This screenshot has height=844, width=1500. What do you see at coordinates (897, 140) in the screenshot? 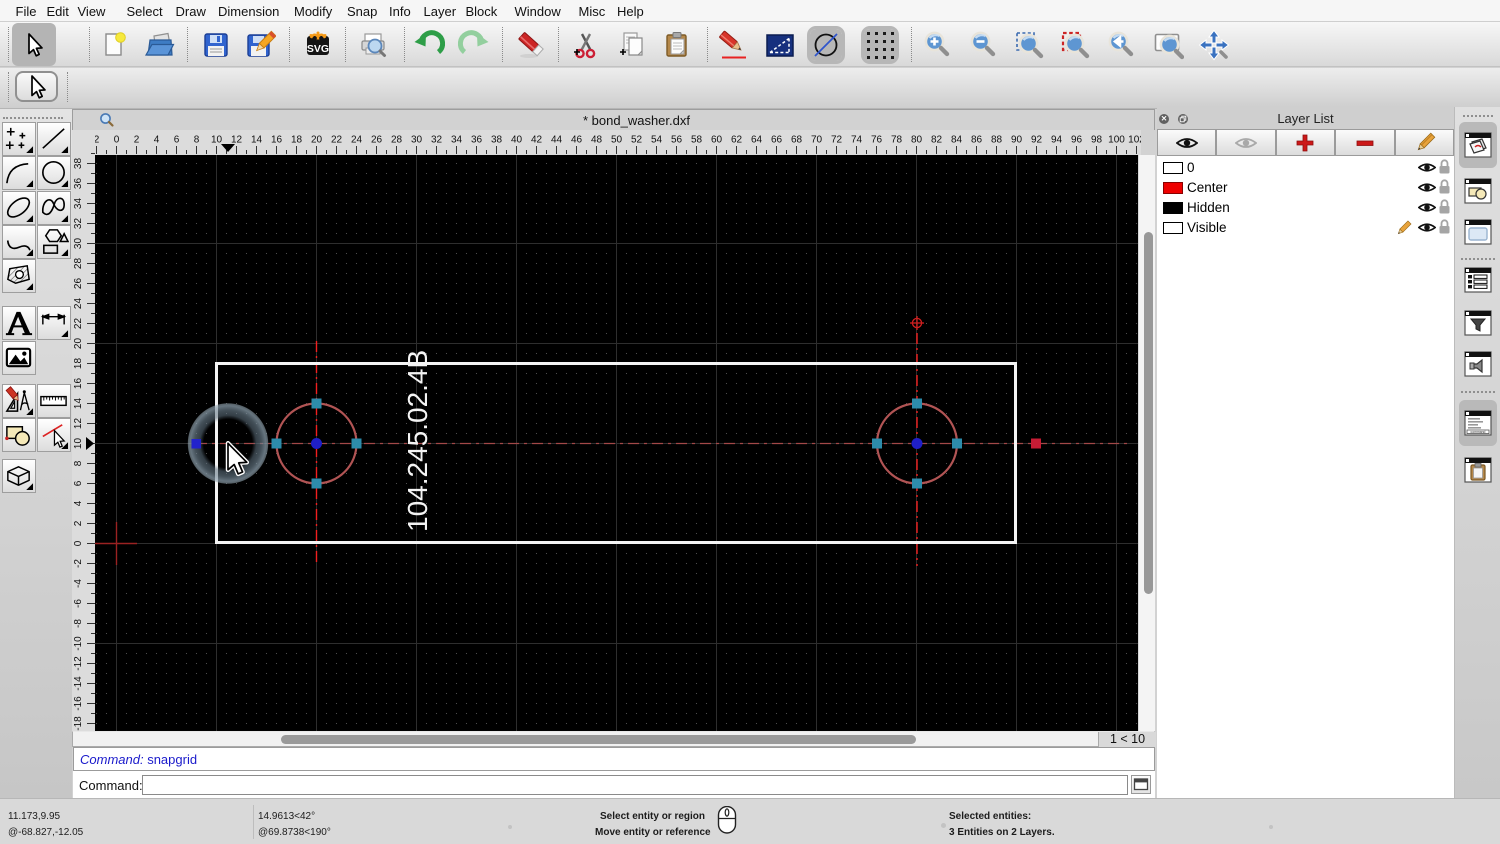
I see `svg-text: 78` at bounding box center [897, 140].